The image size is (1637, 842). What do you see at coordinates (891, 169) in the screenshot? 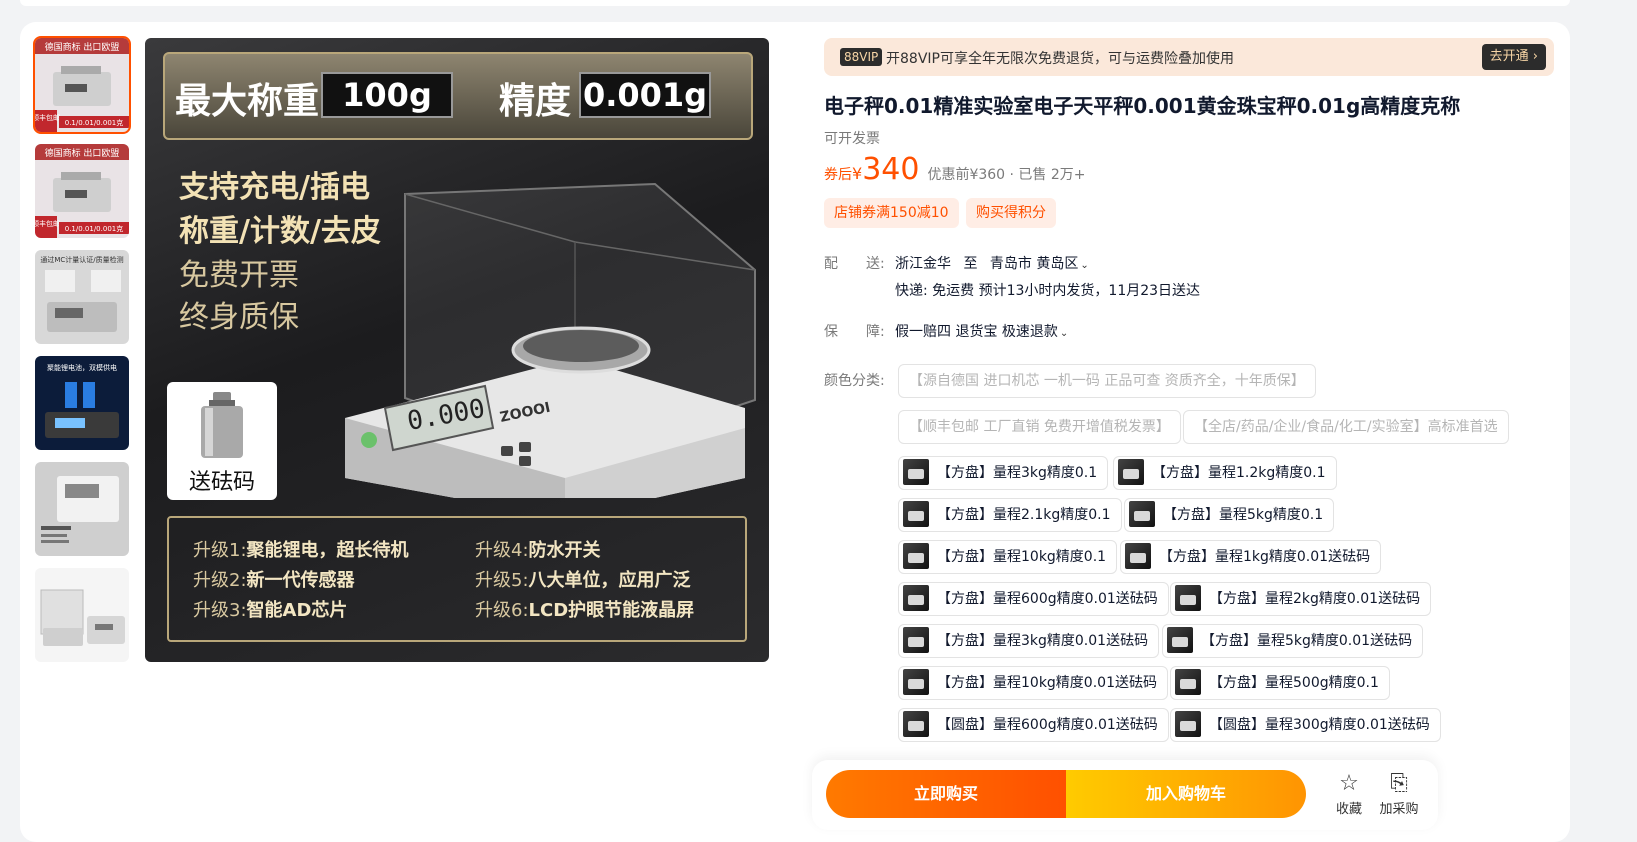
I see `price-value: 340` at bounding box center [891, 169].